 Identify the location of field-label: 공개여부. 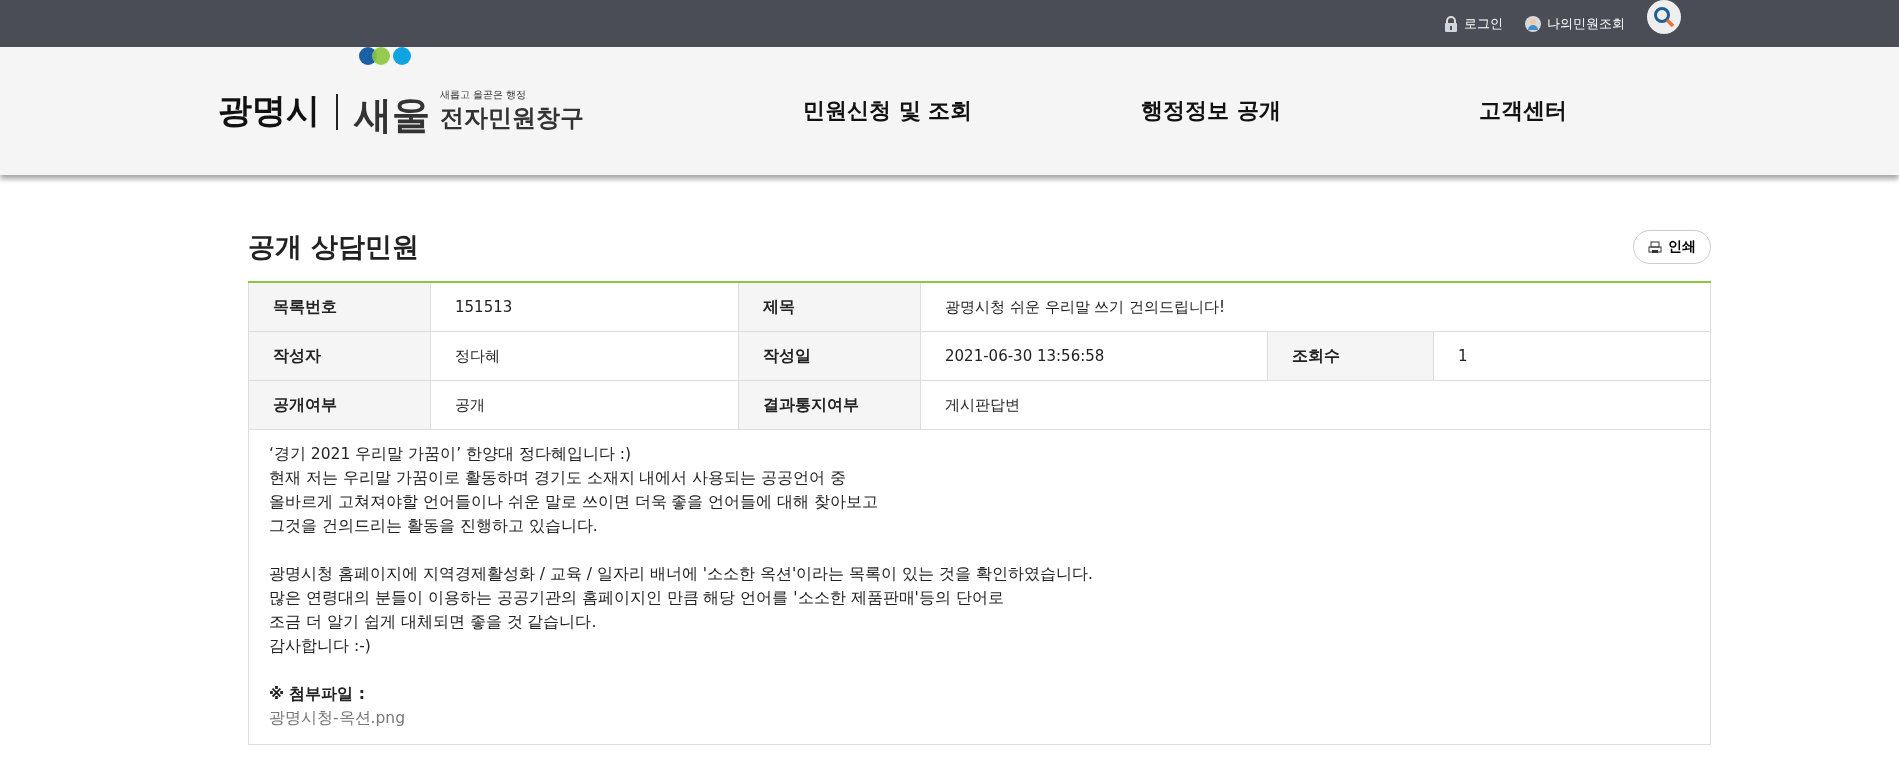
(339, 405).